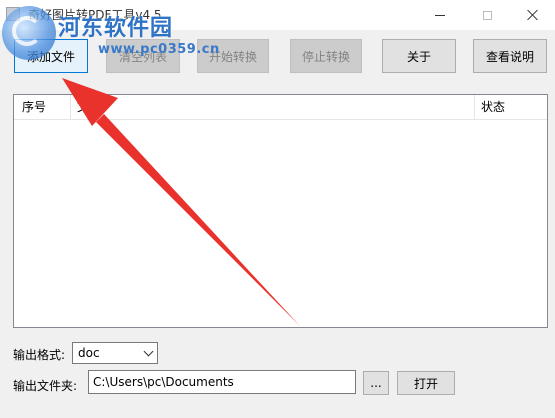 This screenshot has width=555, height=418. What do you see at coordinates (222, 382) in the screenshot?
I see `output-folder-input` at bounding box center [222, 382].